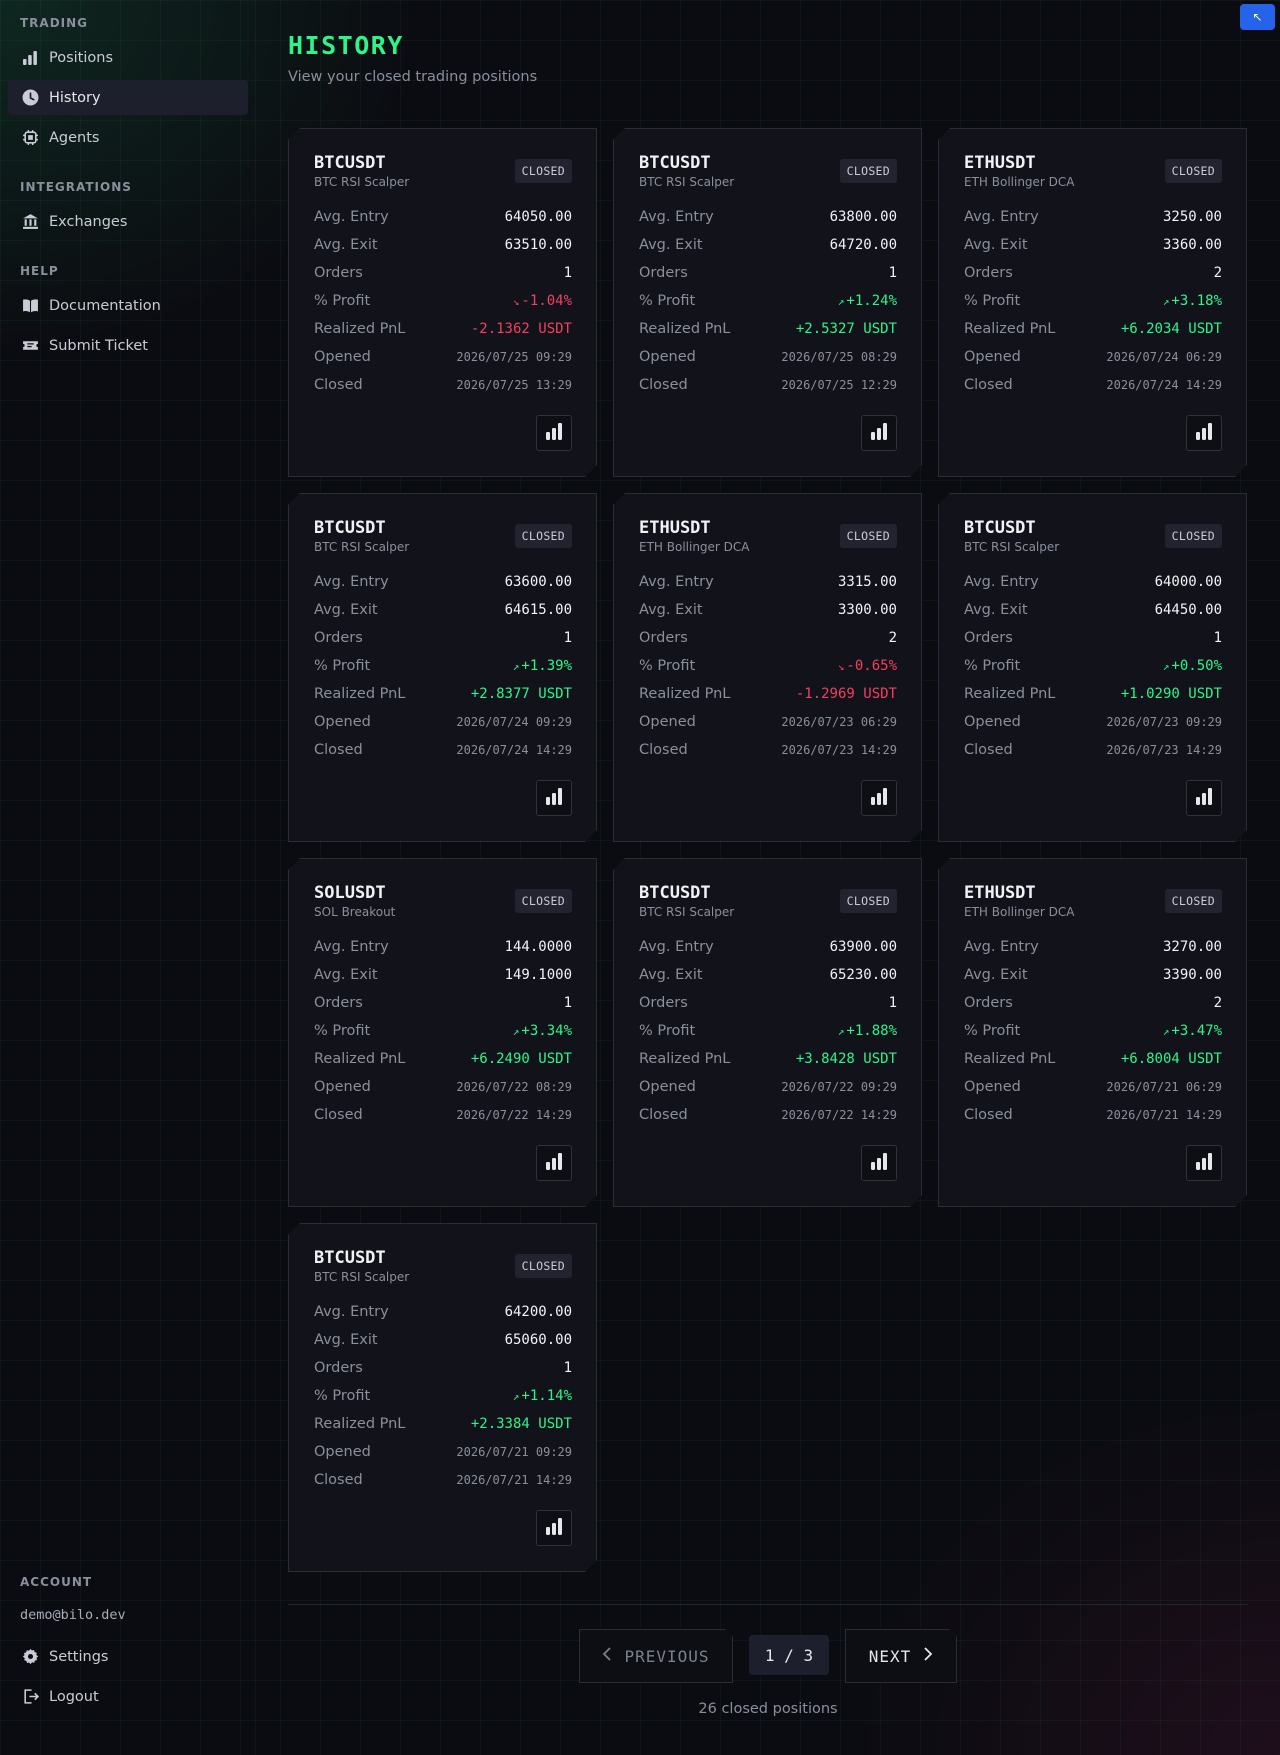  What do you see at coordinates (30, 1697) in the screenshot?
I see `logout-icon` at bounding box center [30, 1697].